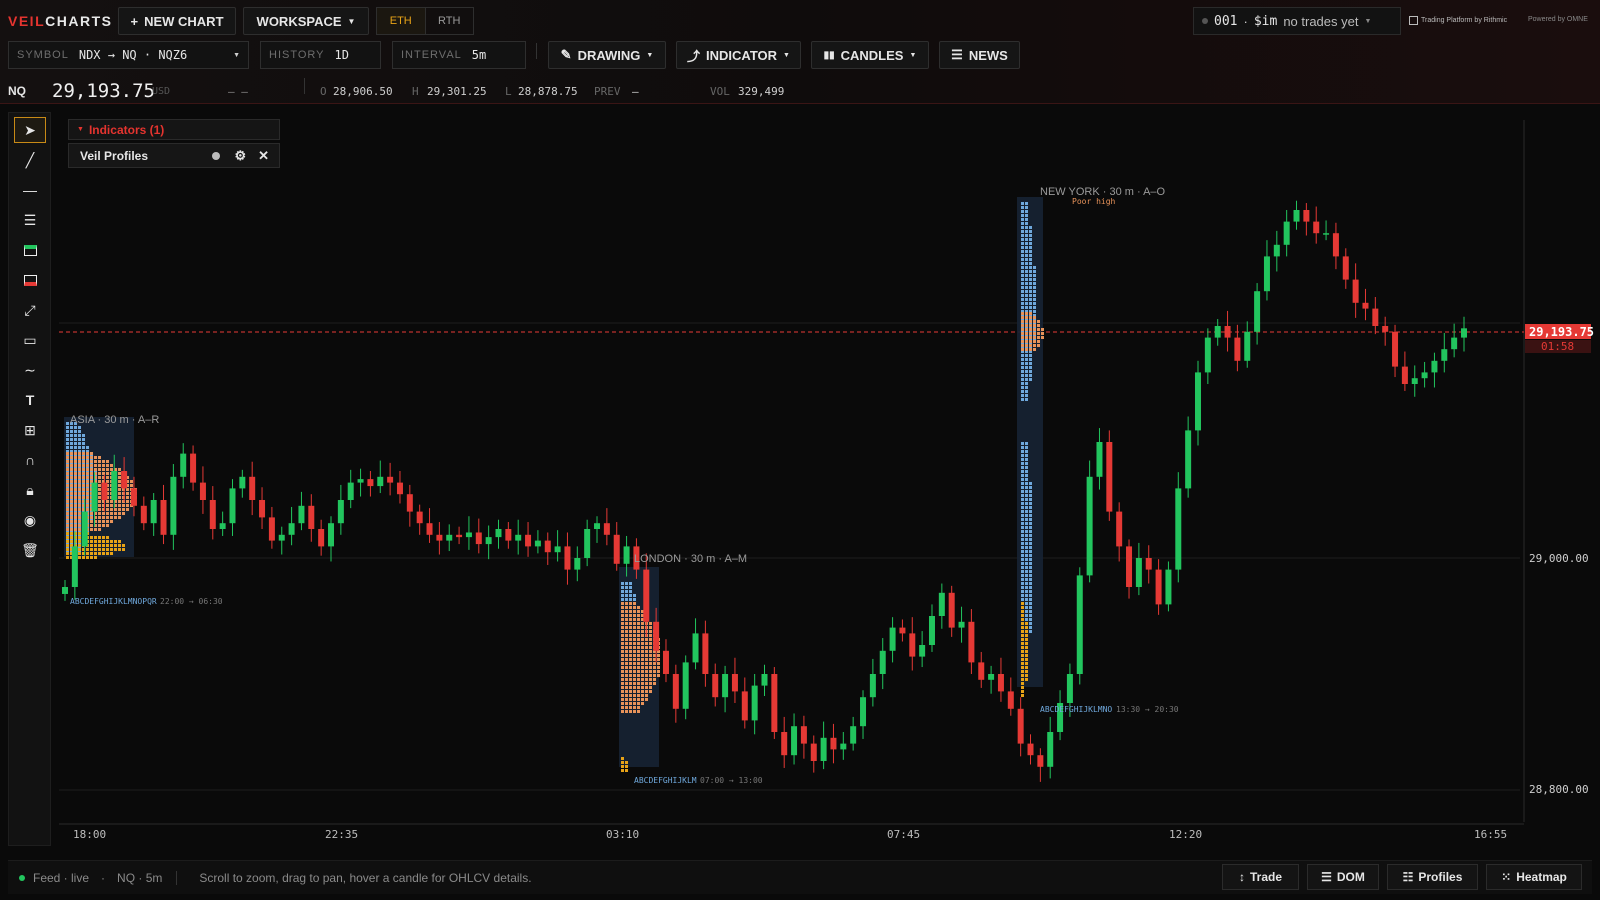 This screenshot has height=900, width=1600. I want to click on candles-button: ▮▮ CANDLES ▼, so click(870, 55).